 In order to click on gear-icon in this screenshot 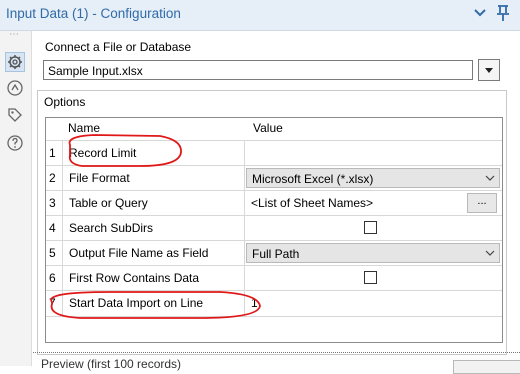, I will do `click(15, 62)`.